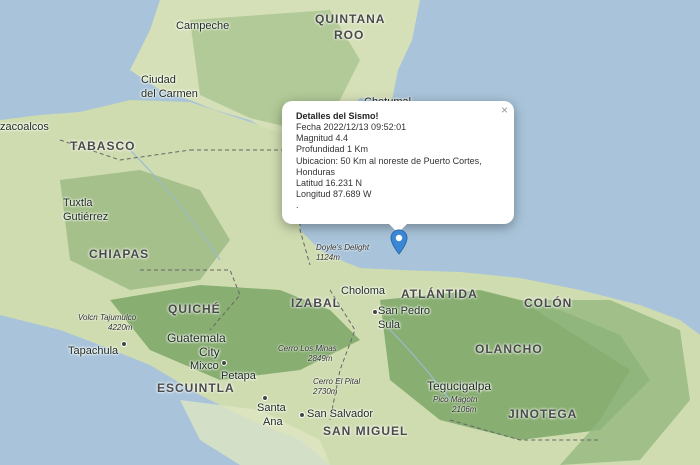 The width and height of the screenshot is (700, 465). I want to click on label-san-pedro: San Pedro, so click(404, 311).